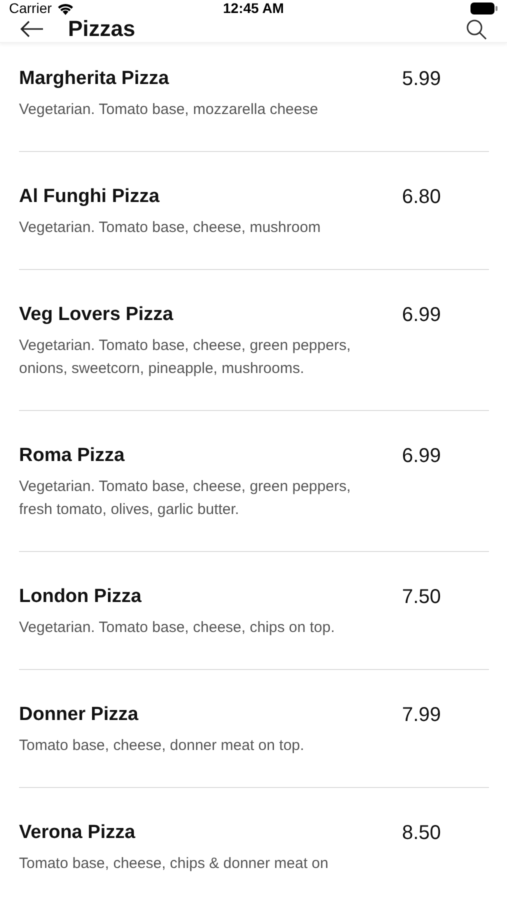  Describe the element at coordinates (422, 197) in the screenshot. I see `pizza-price: 6.80` at that location.